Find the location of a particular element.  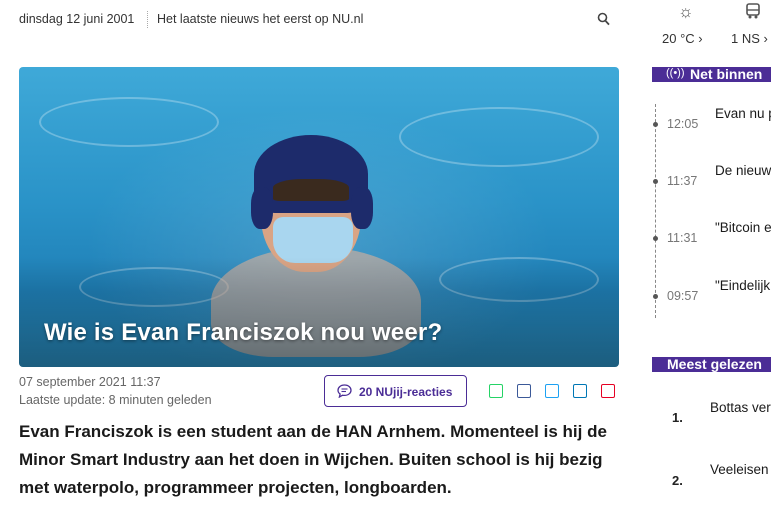

meest-gelezen-title: Meest gelezen is located at coordinates (714, 364).